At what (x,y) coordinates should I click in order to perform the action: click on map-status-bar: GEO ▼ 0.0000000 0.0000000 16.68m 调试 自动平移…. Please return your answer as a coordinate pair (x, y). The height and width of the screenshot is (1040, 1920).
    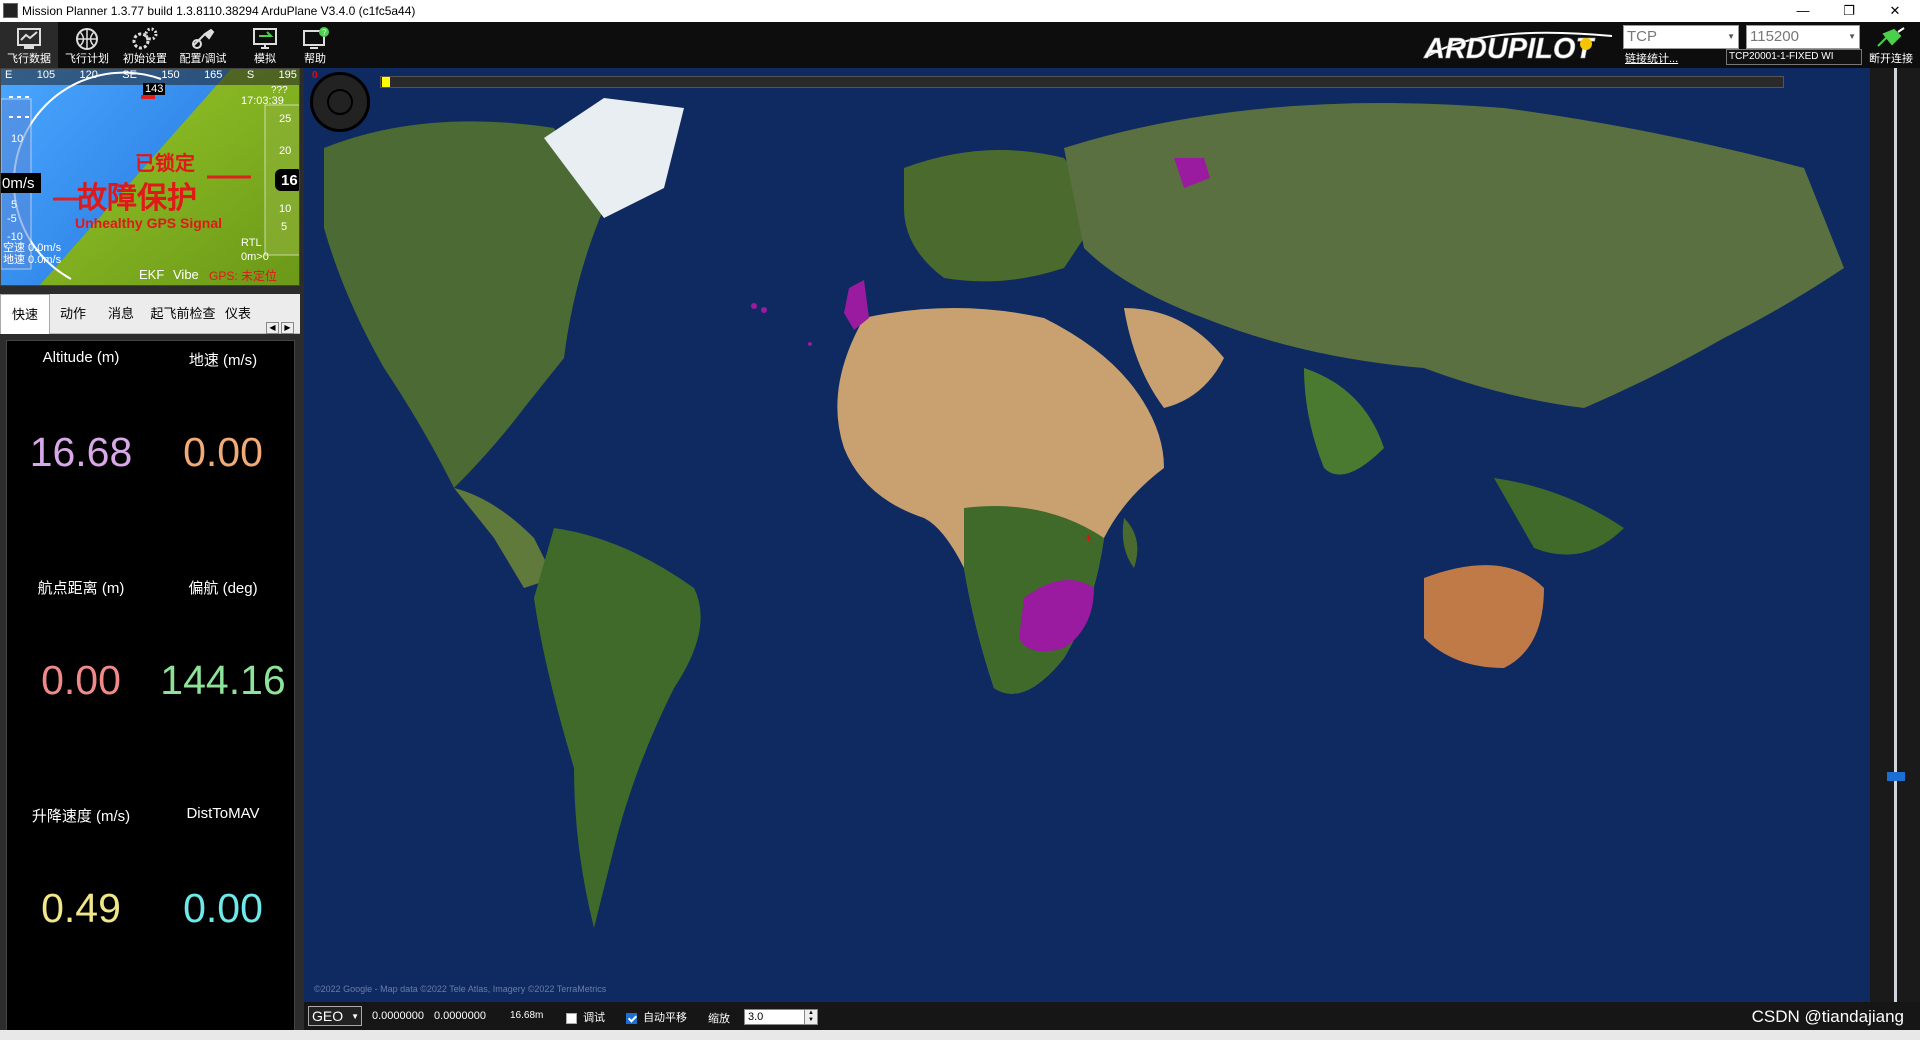
    Looking at the image, I should click on (1112, 1016).